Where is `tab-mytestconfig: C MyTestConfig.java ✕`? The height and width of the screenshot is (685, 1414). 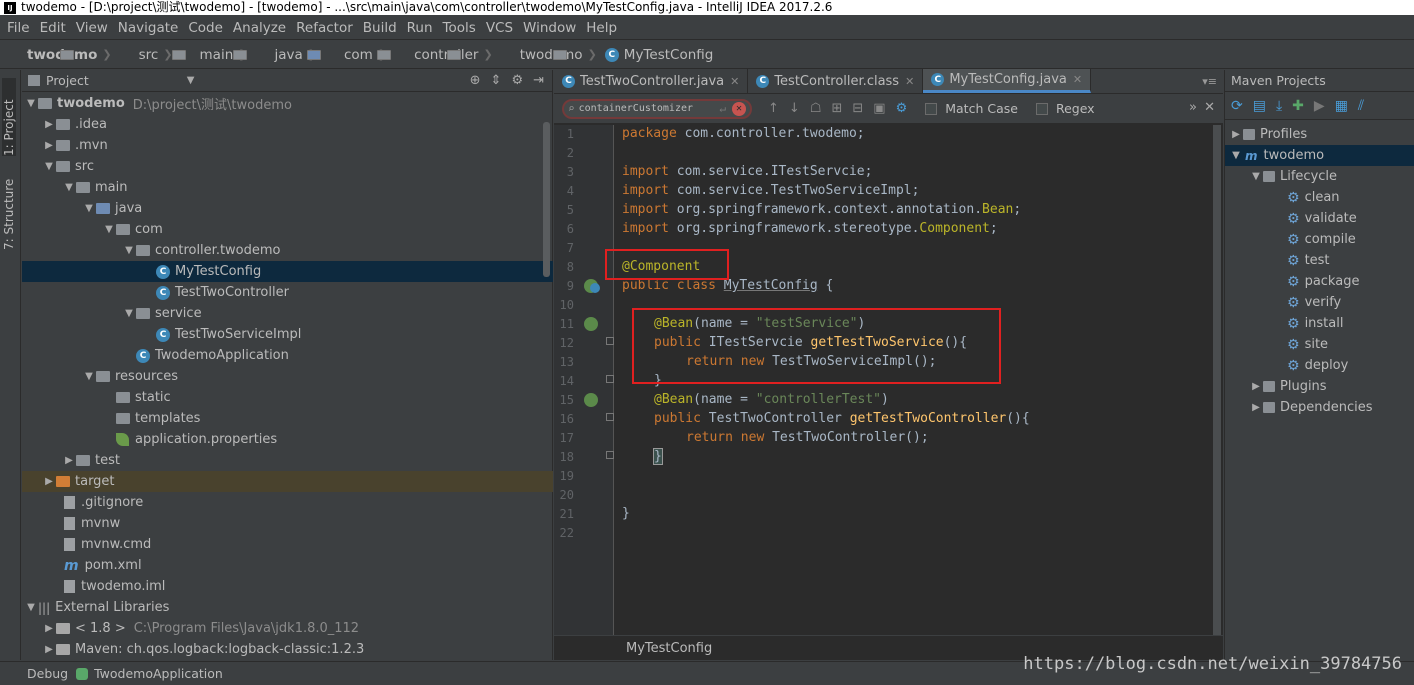
tab-mytestconfig: C MyTestConfig.java ✕ is located at coordinates (1007, 81).